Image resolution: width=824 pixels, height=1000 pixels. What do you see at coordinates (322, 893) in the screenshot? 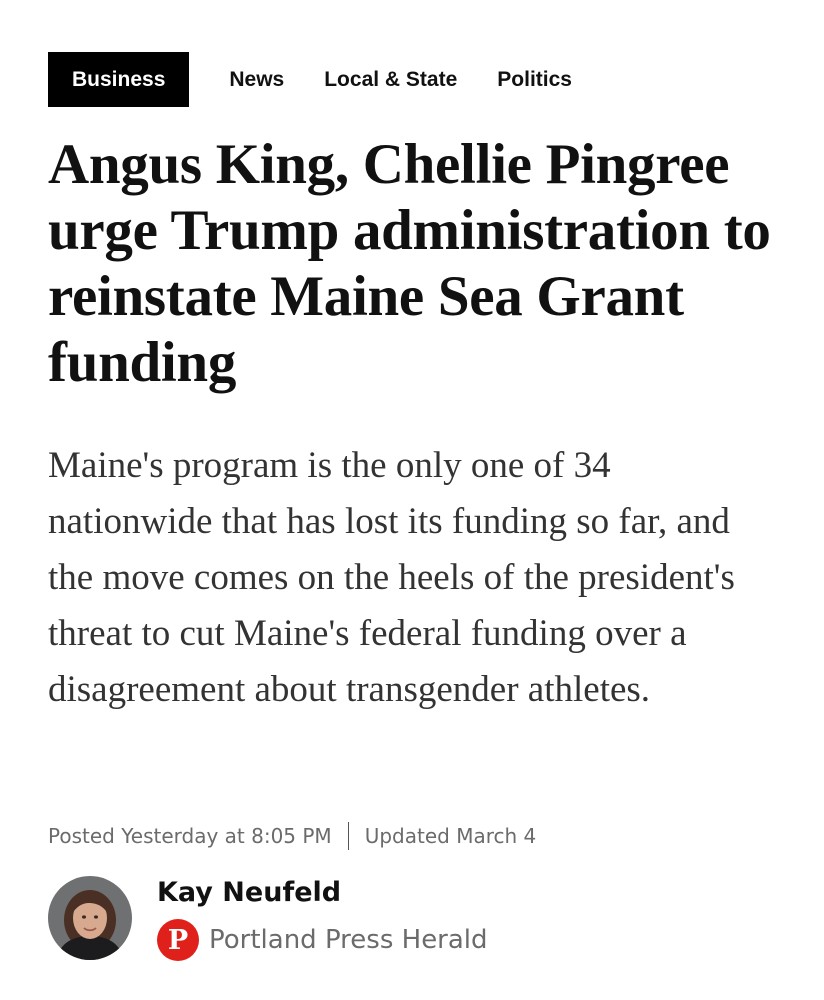
I see `author-name-link: Kay Neufeld` at bounding box center [322, 893].